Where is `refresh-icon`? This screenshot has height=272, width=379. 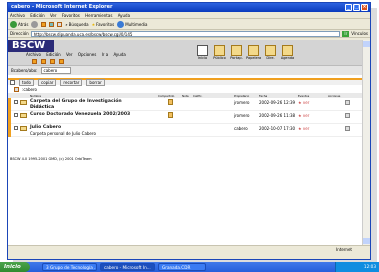 refresh-icon is located at coordinates (52, 24).